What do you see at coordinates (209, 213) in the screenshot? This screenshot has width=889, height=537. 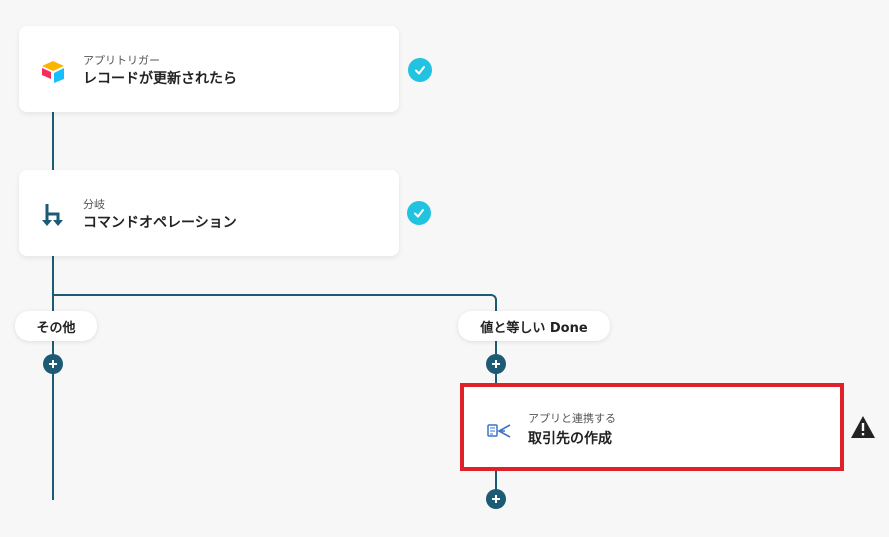 I see `branch-step-card: 分岐 コマンドオペレーション` at bounding box center [209, 213].